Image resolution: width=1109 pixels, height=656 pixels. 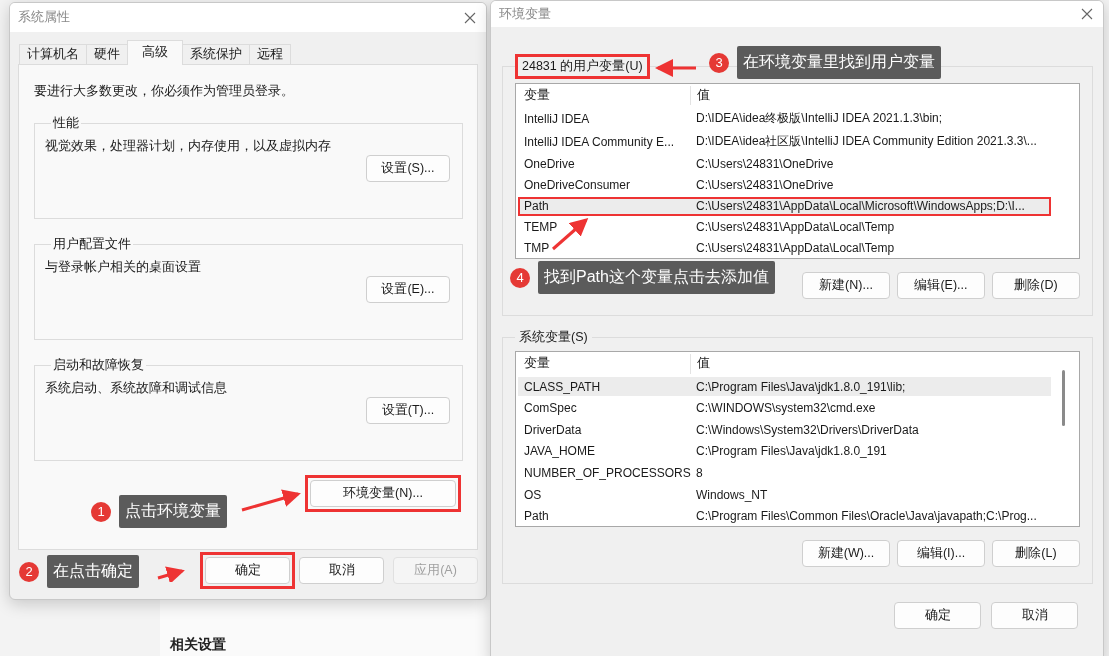 I want to click on variable-name: OneDriveConsumer, so click(x=578, y=184).